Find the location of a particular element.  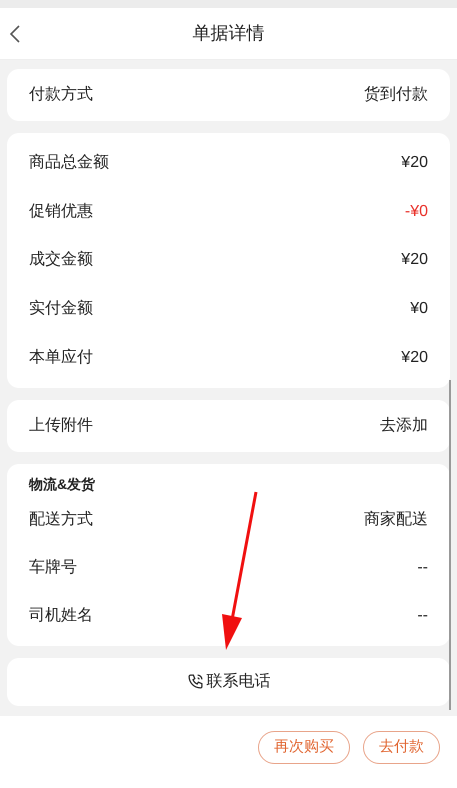

row-label: 商品总金额 is located at coordinates (69, 163).